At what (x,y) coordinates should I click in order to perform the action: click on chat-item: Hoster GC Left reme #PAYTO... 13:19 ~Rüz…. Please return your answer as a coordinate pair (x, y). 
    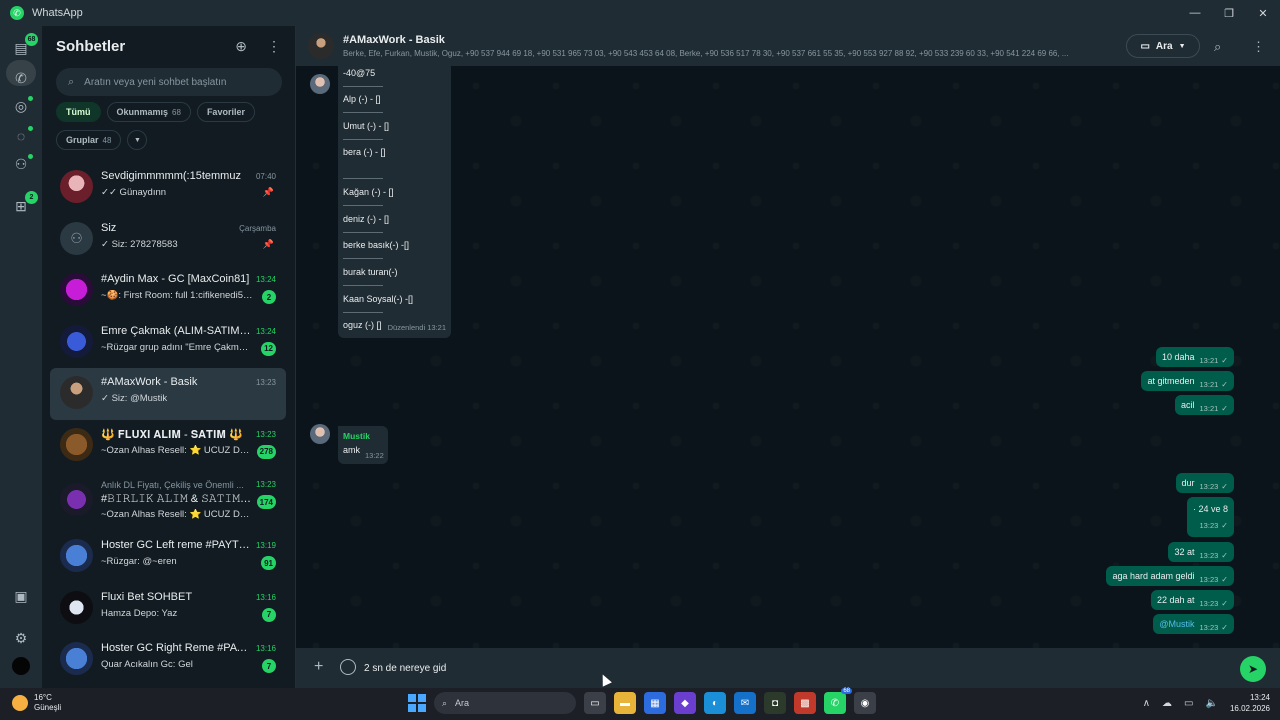
    Looking at the image, I should click on (168, 557).